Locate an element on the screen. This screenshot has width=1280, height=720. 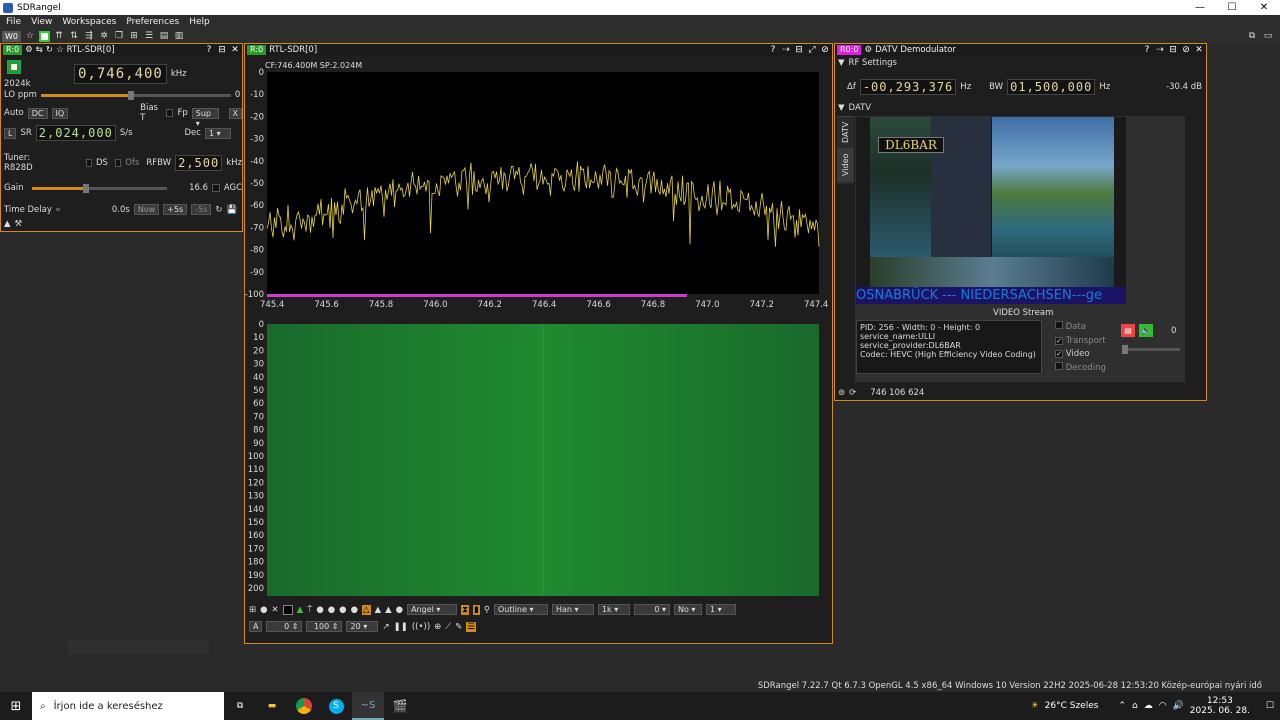
current-icon: ● is located at coordinates (342, 610).